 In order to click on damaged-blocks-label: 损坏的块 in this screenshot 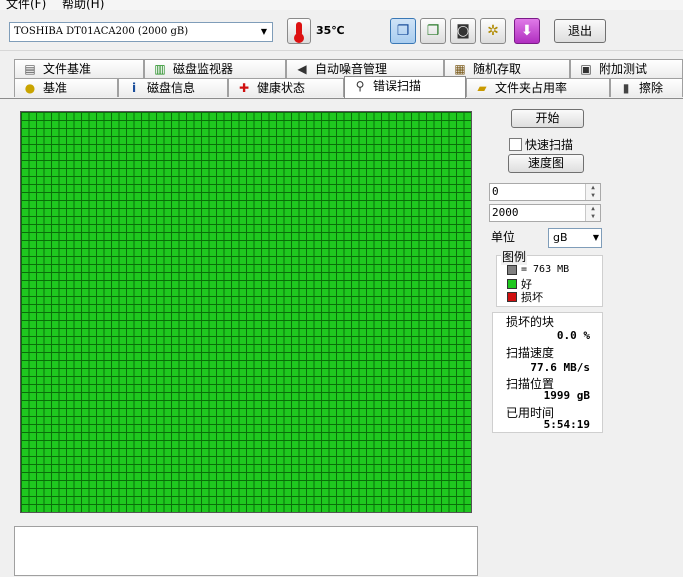, I will do `click(530, 322)`.